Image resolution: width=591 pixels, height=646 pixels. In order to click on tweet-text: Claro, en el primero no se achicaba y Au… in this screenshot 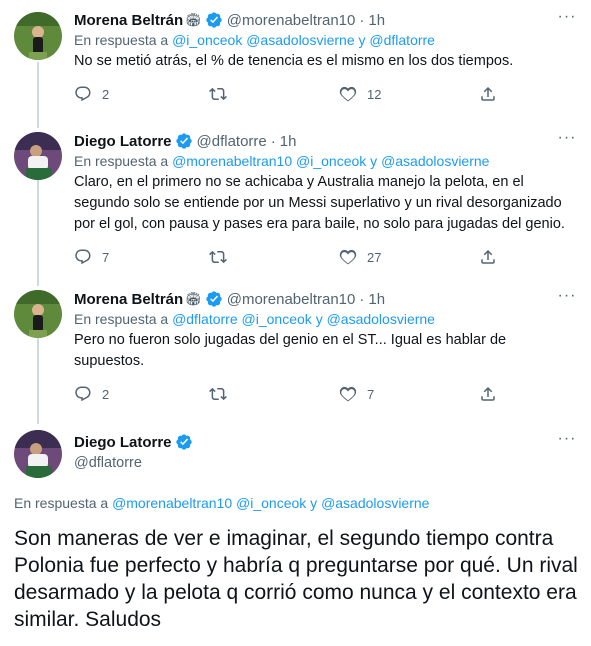, I will do `click(319, 203)`.